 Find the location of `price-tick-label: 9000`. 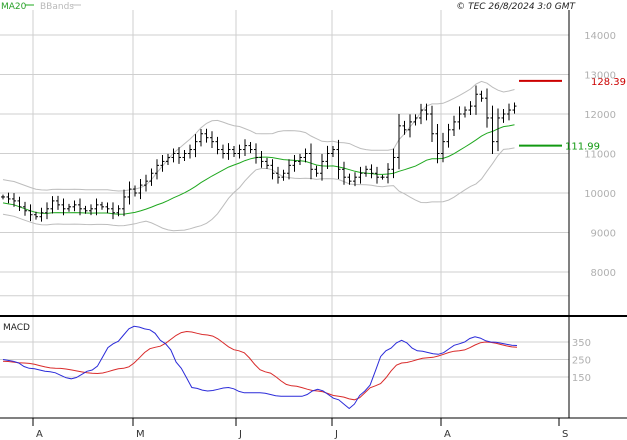

price-tick-label: 9000 is located at coordinates (603, 234).